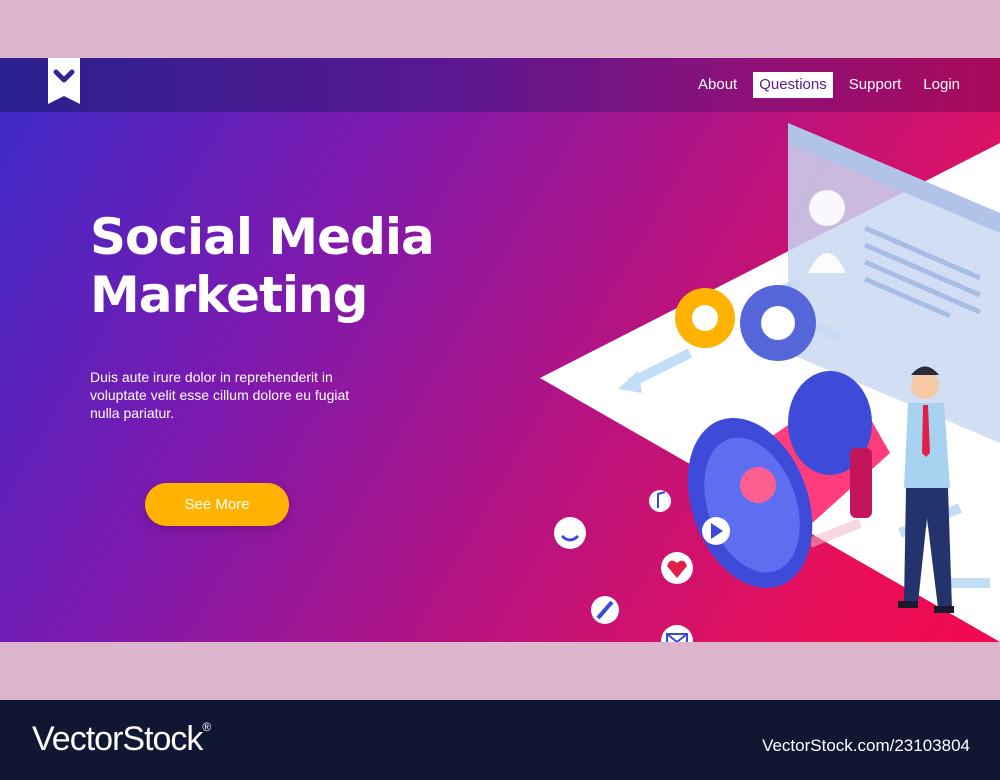  Describe the element at coordinates (717, 85) in the screenshot. I see `nav-about-link: About` at that location.